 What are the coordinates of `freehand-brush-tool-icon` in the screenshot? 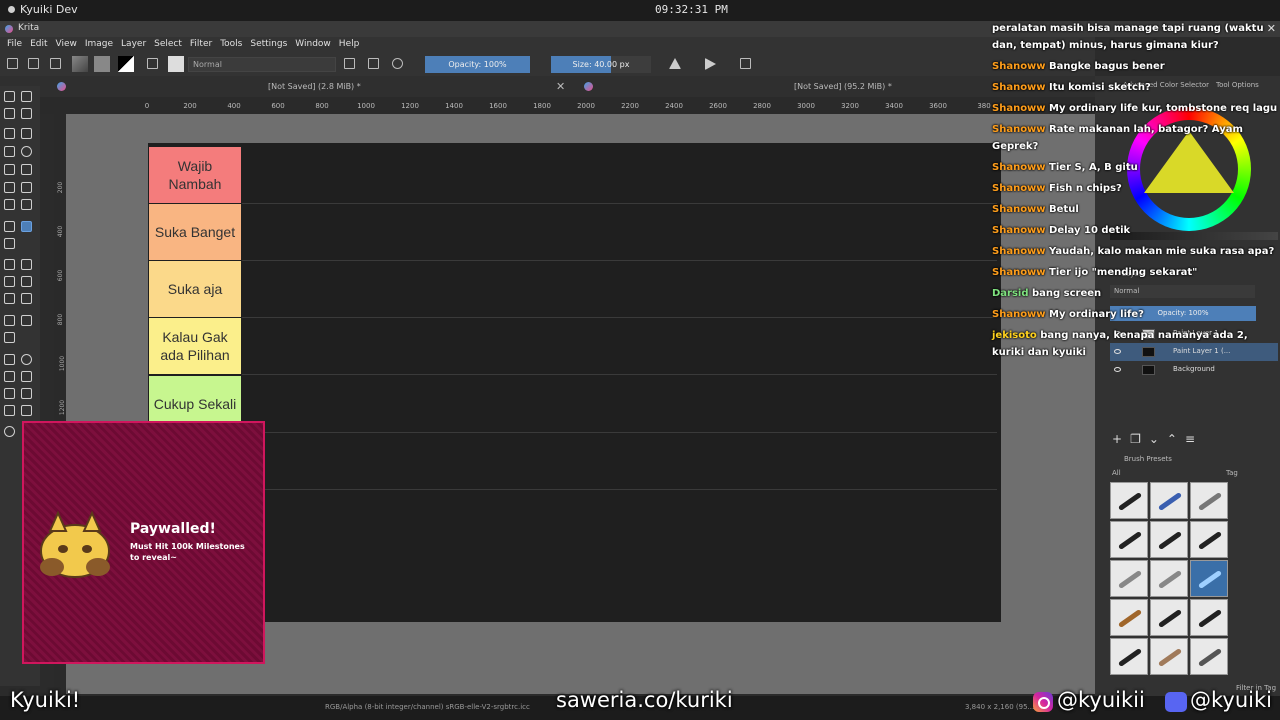 It's located at (9, 133).